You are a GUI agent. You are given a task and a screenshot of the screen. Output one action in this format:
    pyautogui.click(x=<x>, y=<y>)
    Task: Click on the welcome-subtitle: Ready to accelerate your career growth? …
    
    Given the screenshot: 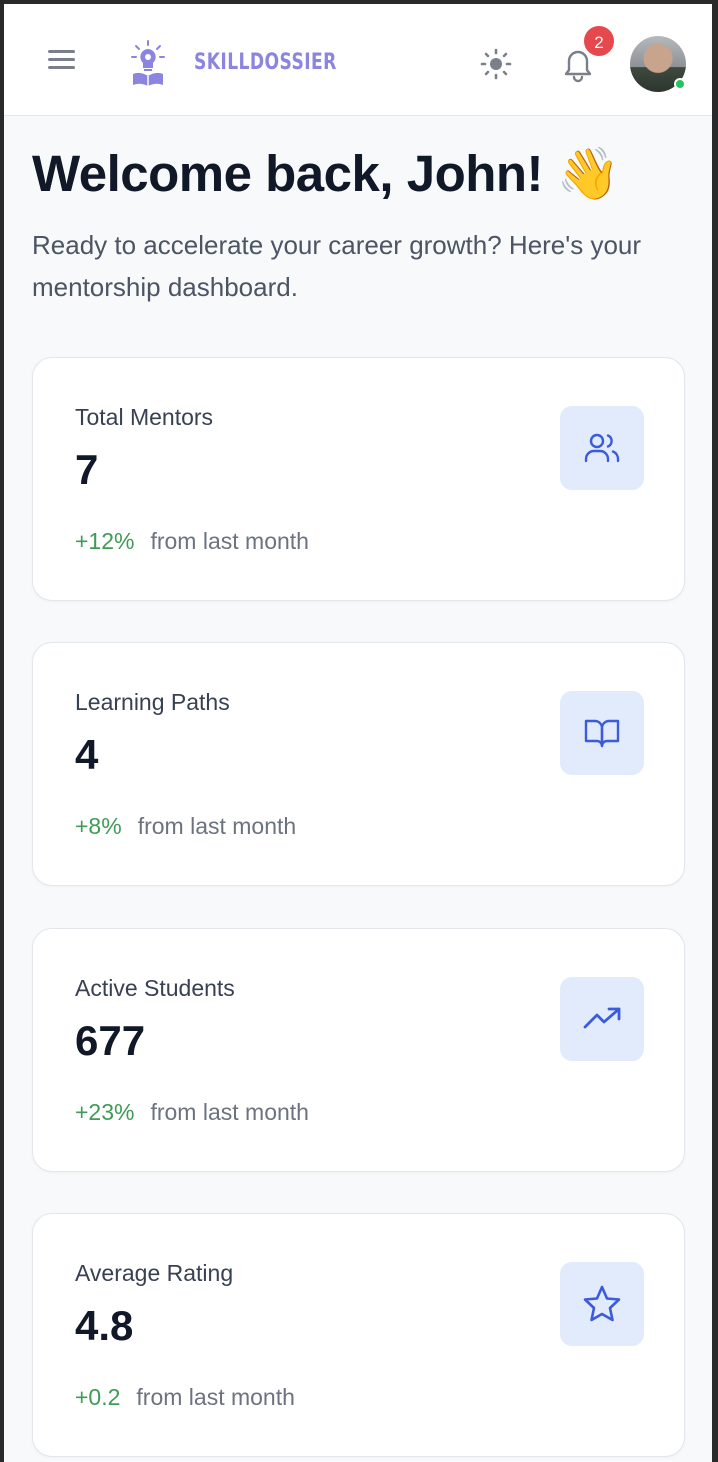 What is the action you would take?
    pyautogui.click(x=337, y=266)
    